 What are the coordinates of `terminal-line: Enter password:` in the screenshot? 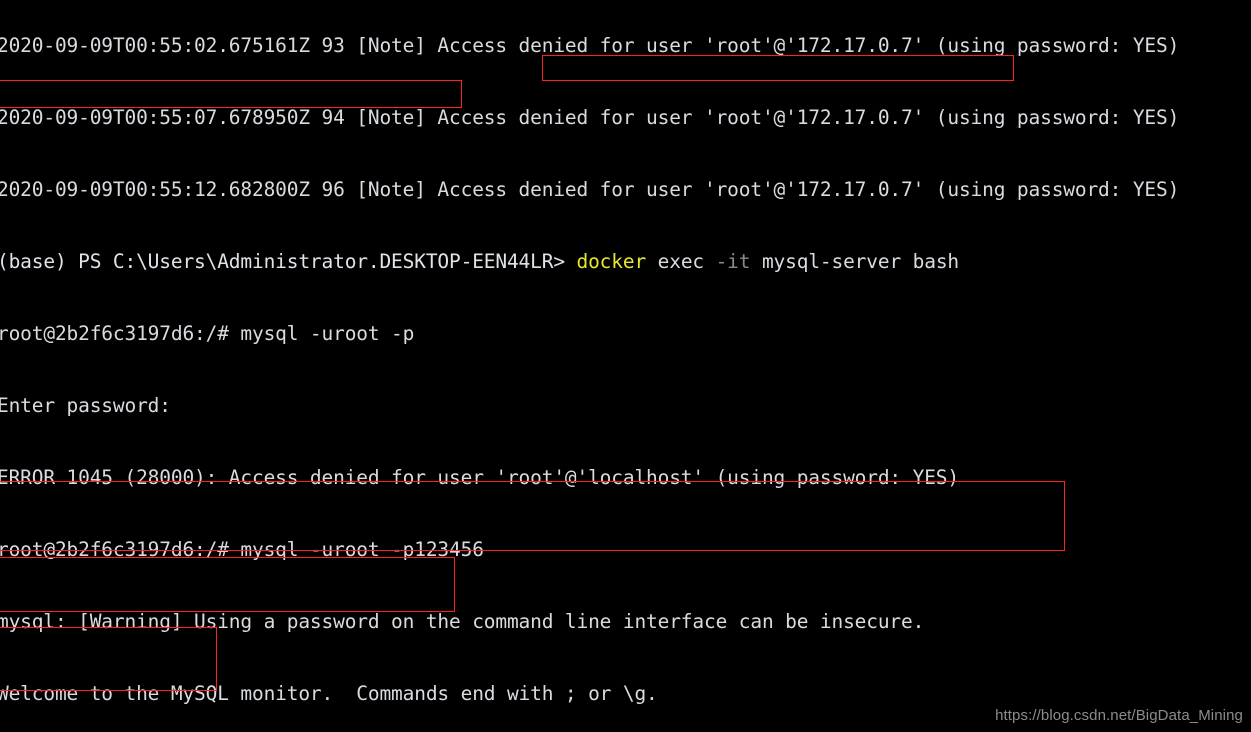 It's located at (85, 405).